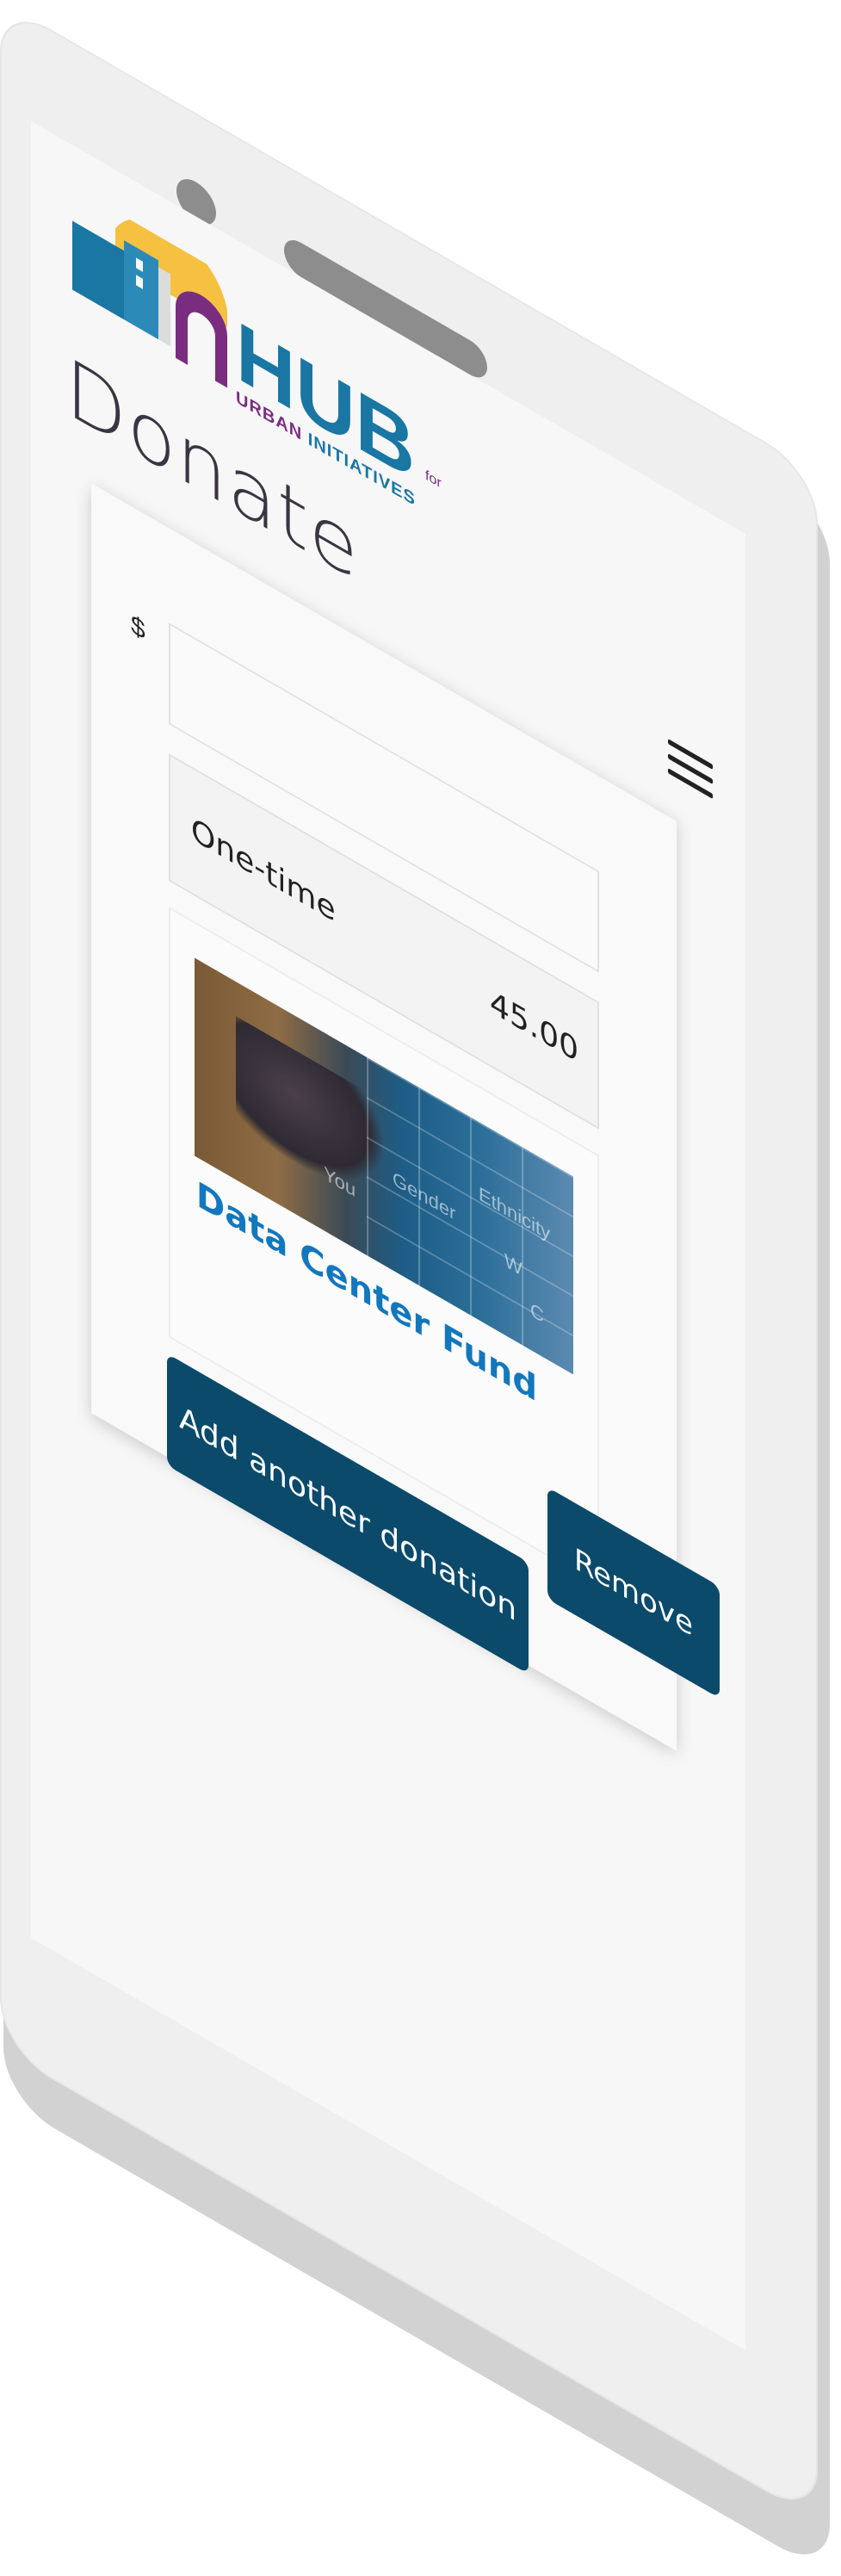  What do you see at coordinates (633, 1593) in the screenshot?
I see `remove-button: Remove` at bounding box center [633, 1593].